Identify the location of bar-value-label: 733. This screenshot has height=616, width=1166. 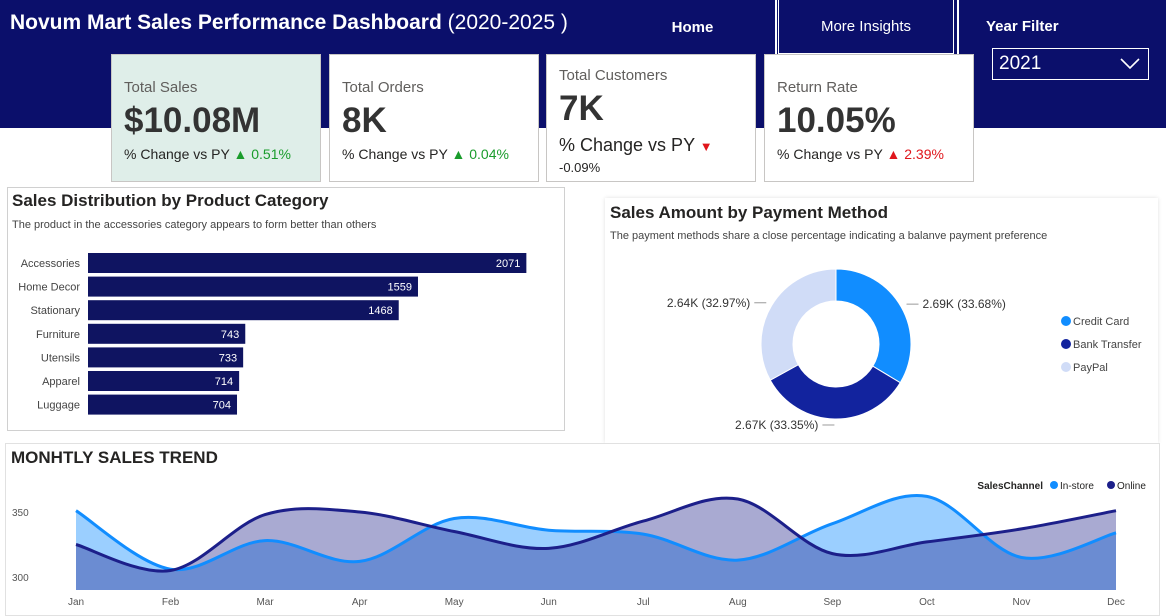
(228, 358).